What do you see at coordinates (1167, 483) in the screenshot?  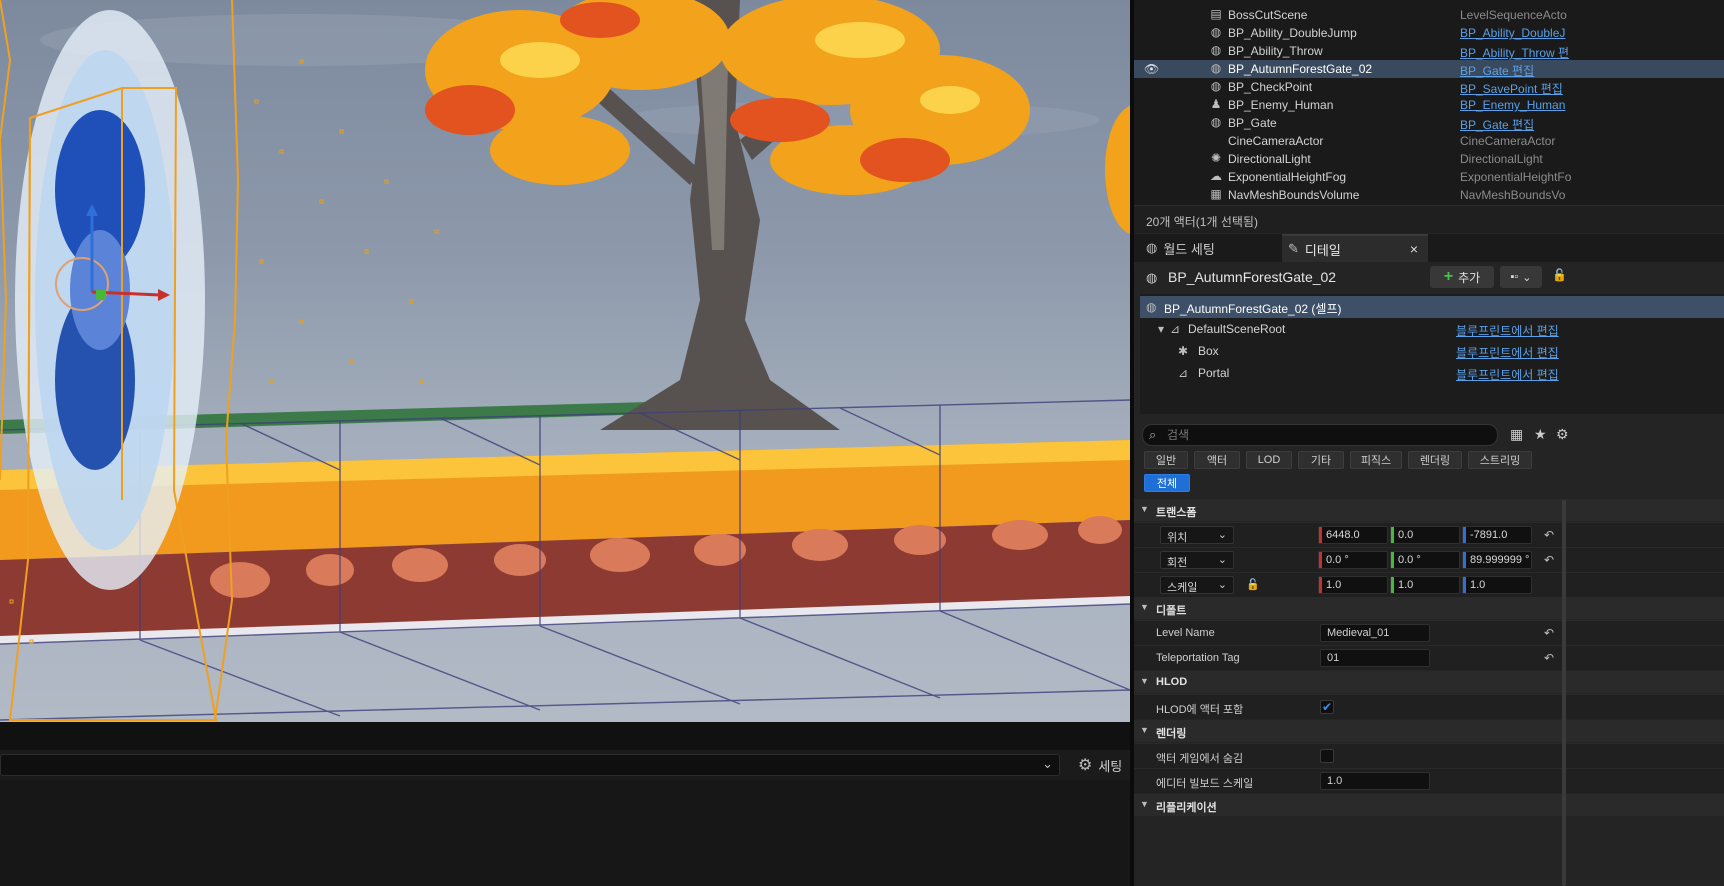 I see `filter-all: 전체` at bounding box center [1167, 483].